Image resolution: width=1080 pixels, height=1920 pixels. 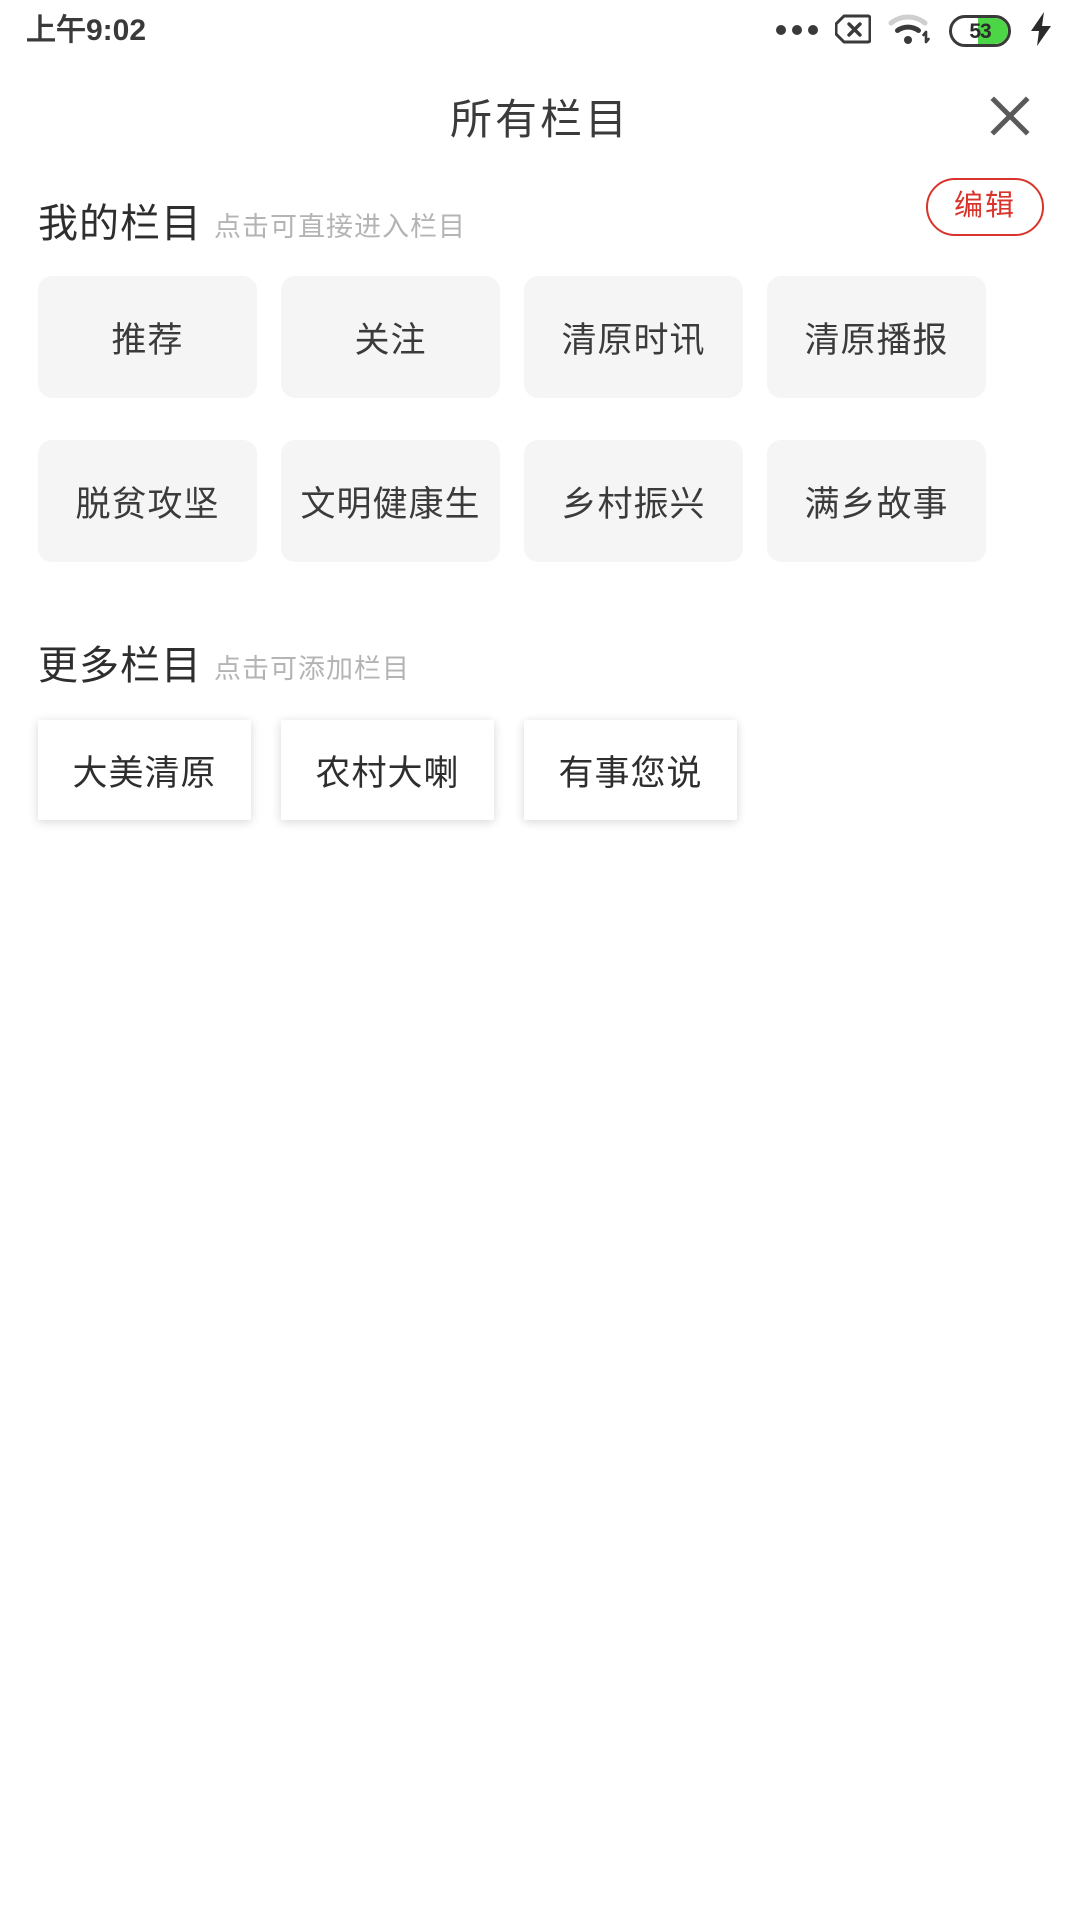 What do you see at coordinates (876, 337) in the screenshot?
I see `my-column-tile: 清原播报` at bounding box center [876, 337].